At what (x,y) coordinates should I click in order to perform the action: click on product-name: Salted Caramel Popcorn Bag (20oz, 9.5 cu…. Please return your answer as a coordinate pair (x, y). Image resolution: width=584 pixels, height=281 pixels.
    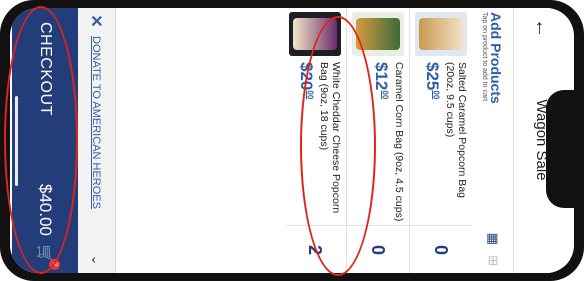
    Looking at the image, I should click on (456, 130).